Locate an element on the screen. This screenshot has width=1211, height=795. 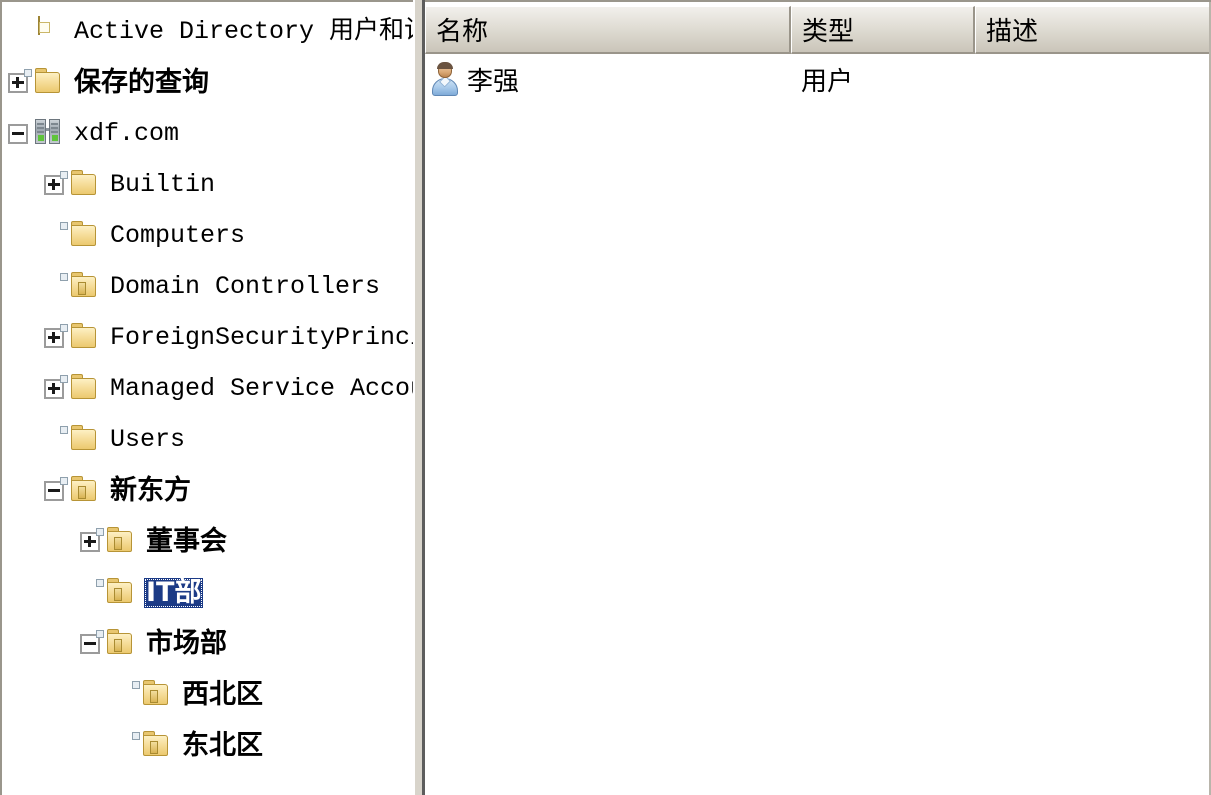
tree-node-label: Users is located at coordinates (147, 440).